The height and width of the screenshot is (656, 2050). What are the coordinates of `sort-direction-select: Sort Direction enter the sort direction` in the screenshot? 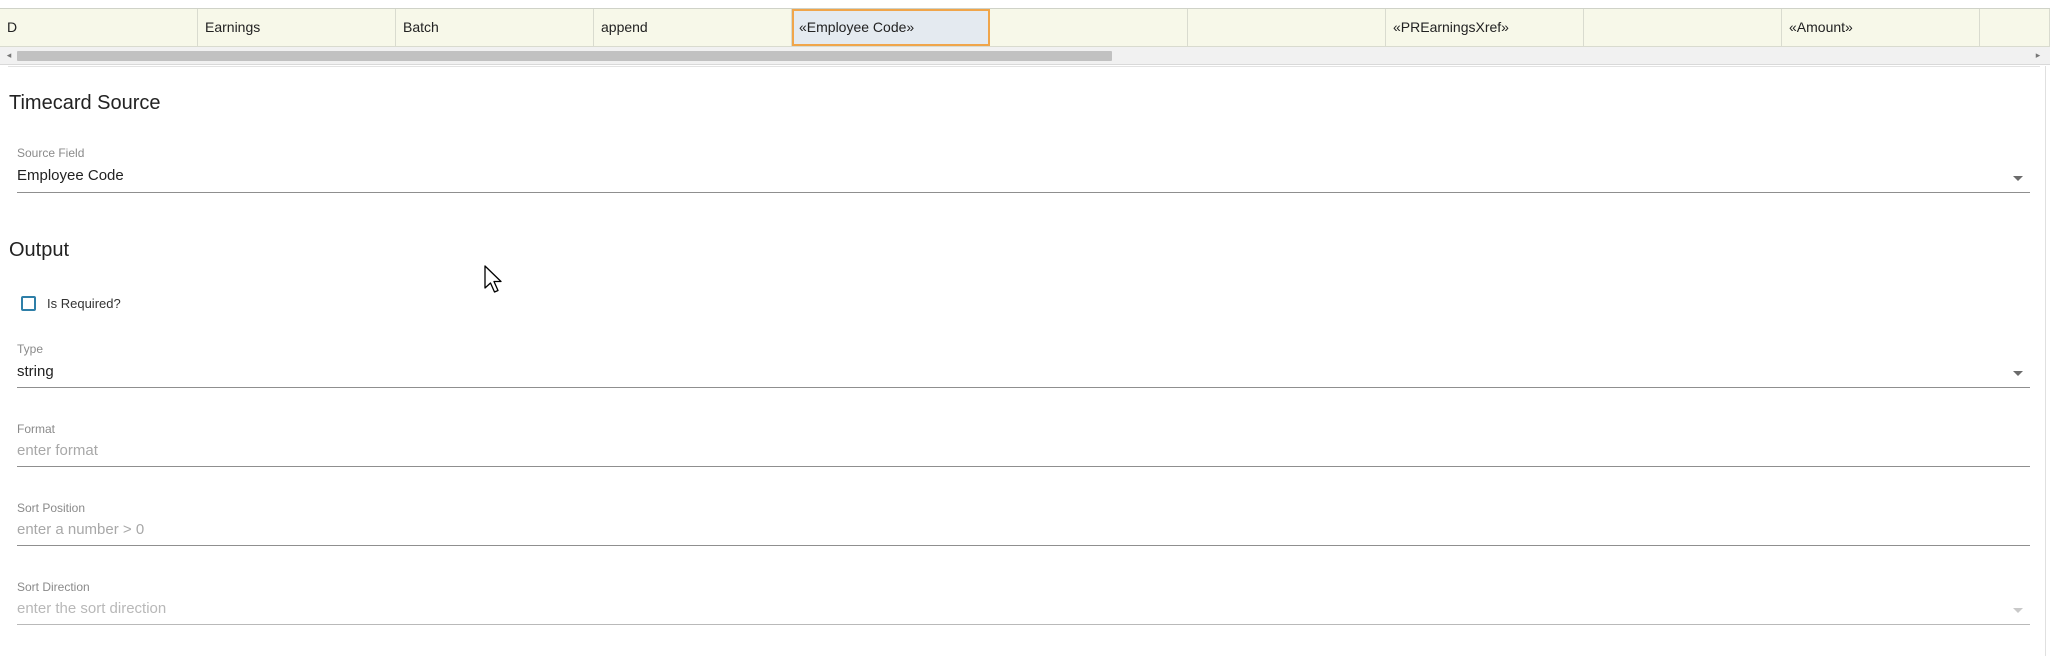 It's located at (1023, 602).